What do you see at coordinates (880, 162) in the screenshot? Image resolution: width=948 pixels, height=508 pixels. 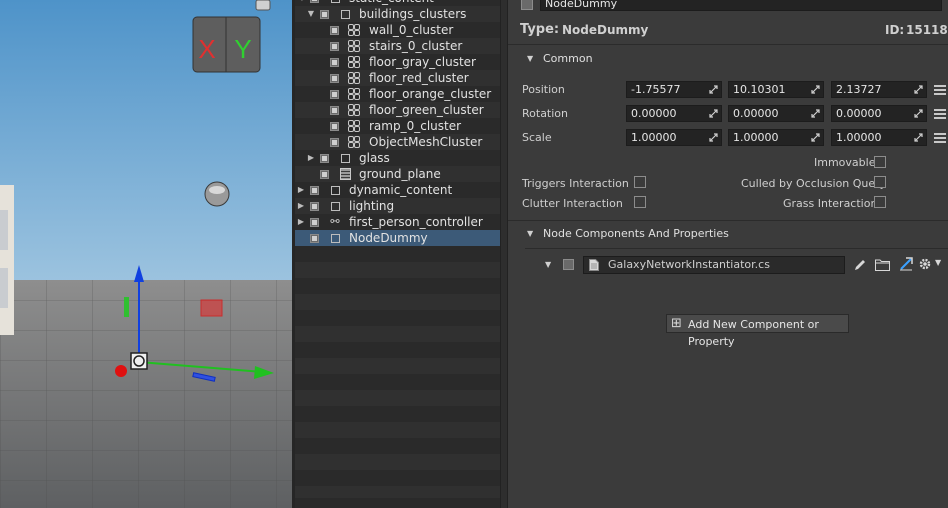 I see `immovable-checkbox` at bounding box center [880, 162].